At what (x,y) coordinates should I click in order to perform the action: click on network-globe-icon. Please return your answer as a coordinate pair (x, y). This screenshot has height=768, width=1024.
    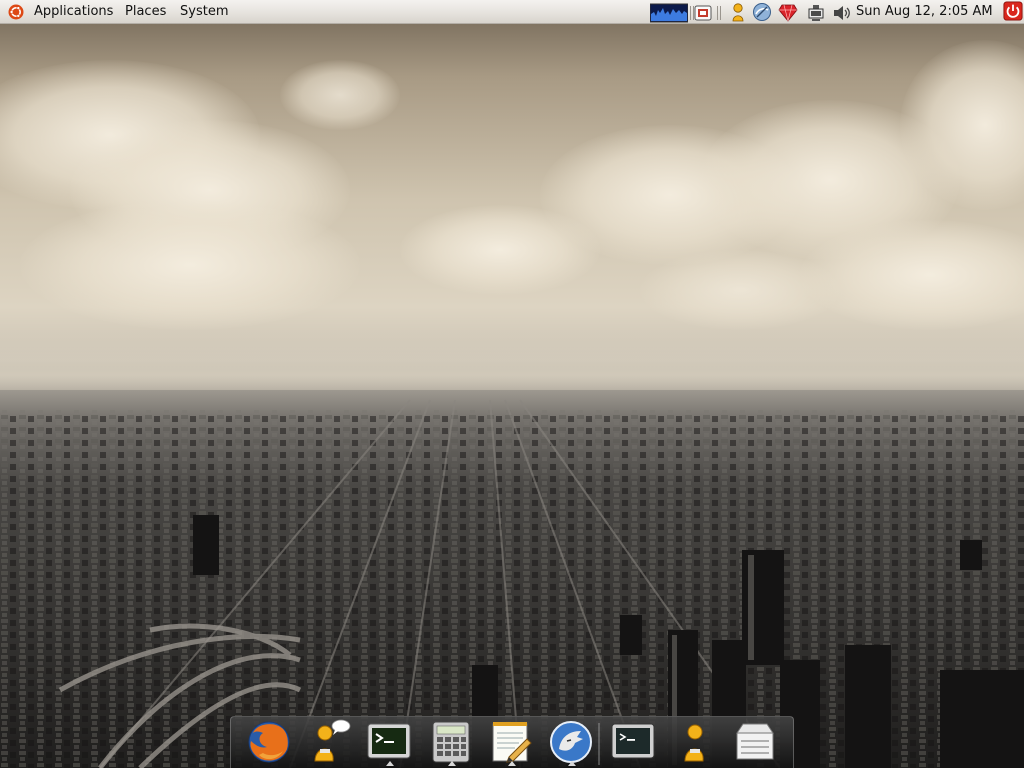
    Looking at the image, I should click on (762, 12).